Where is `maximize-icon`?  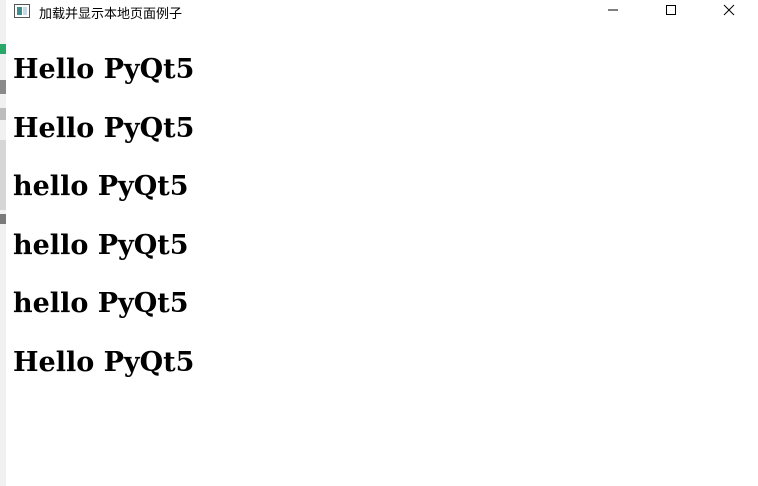 maximize-icon is located at coordinates (671, 12).